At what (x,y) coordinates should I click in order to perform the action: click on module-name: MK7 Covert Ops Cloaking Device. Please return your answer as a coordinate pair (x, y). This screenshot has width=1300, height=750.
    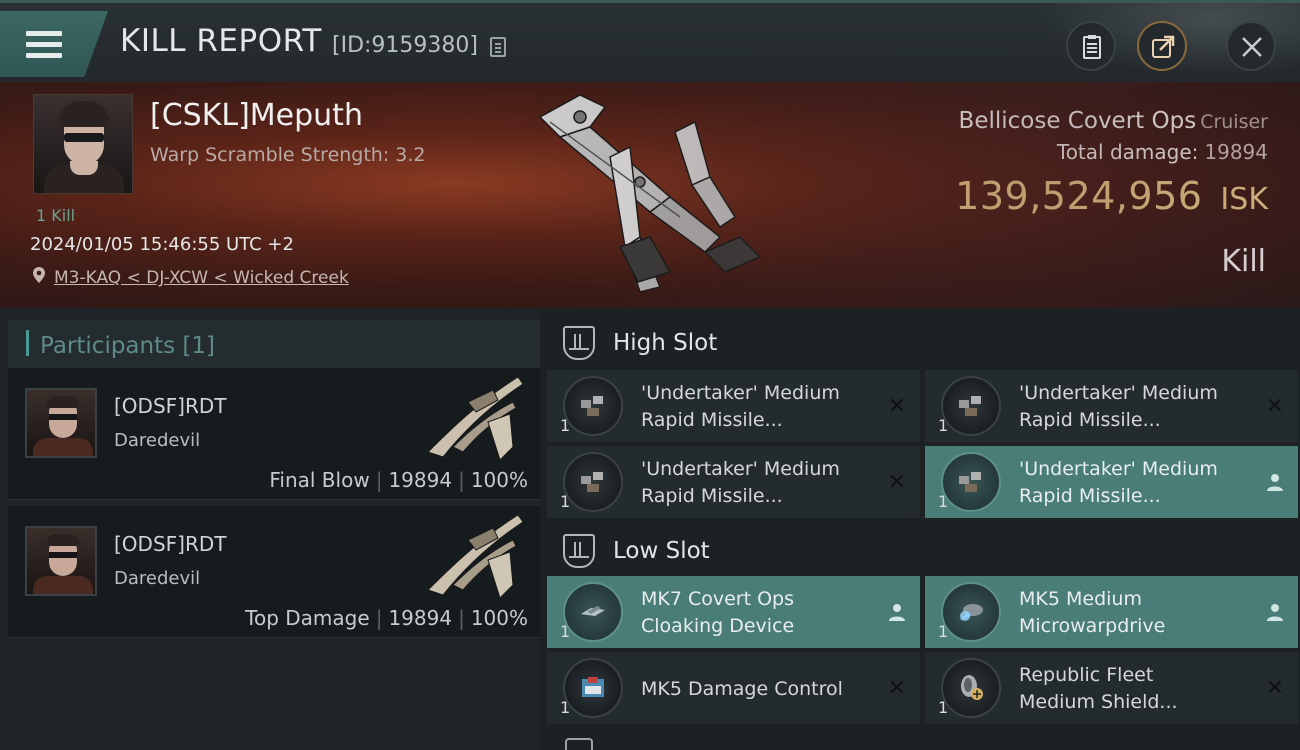
    Looking at the image, I should click on (718, 612).